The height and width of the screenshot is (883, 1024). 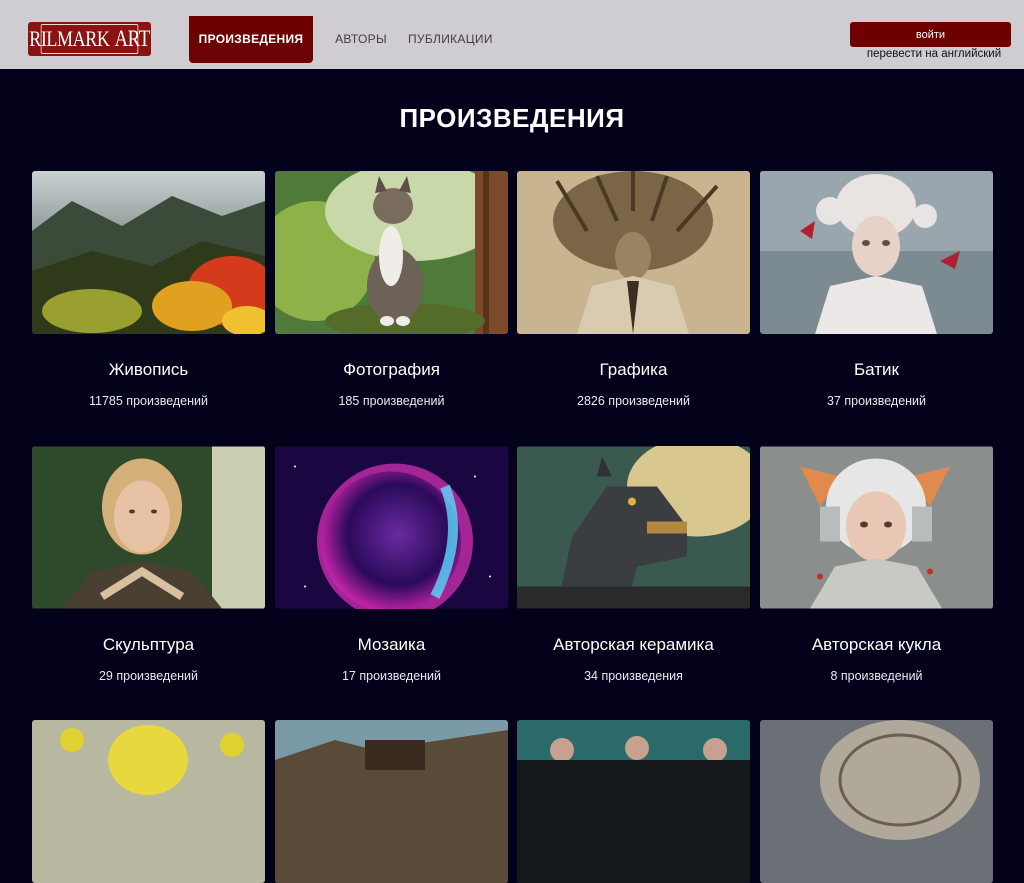 What do you see at coordinates (251, 39) in the screenshot?
I see `nav-item-works: ПРОИЗВЕДЕНИЯ` at bounding box center [251, 39].